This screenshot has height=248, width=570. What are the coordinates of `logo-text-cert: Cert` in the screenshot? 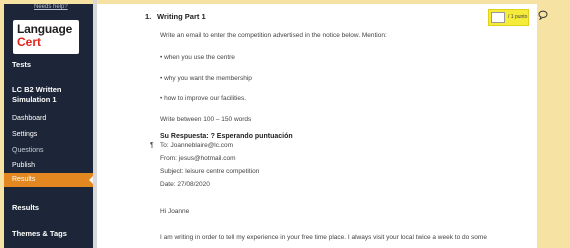 It's located at (29, 42).